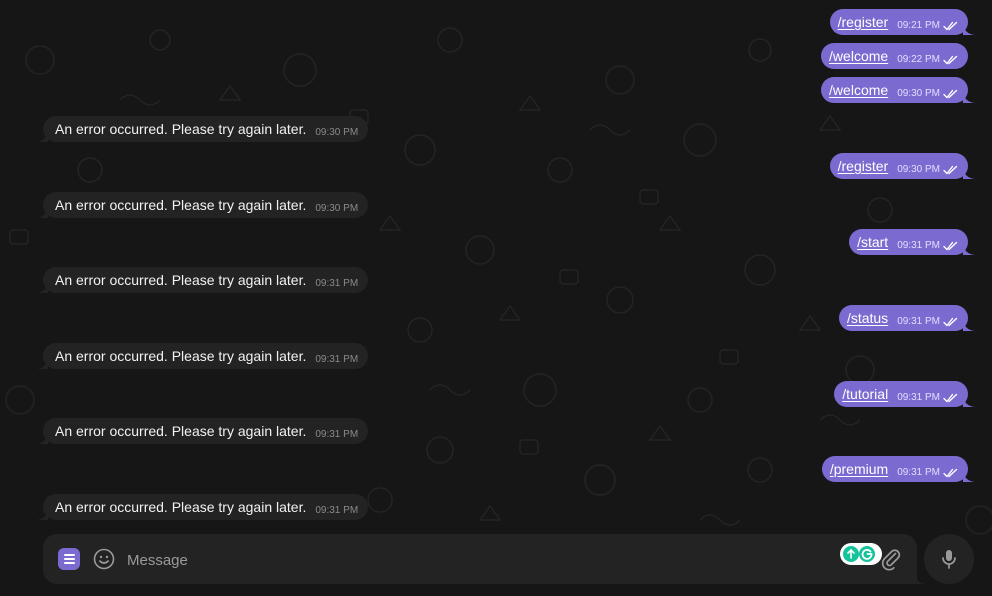 The height and width of the screenshot is (596, 992). Describe the element at coordinates (872, 242) in the screenshot. I see `message-command-link: /start` at that location.